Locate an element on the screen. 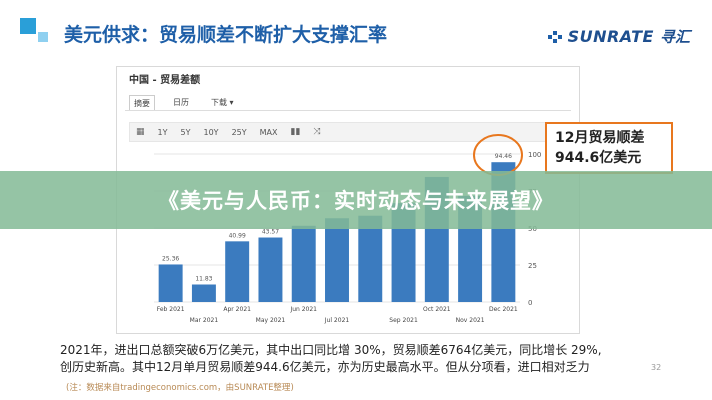  range-max-button: MAX is located at coordinates (269, 132).